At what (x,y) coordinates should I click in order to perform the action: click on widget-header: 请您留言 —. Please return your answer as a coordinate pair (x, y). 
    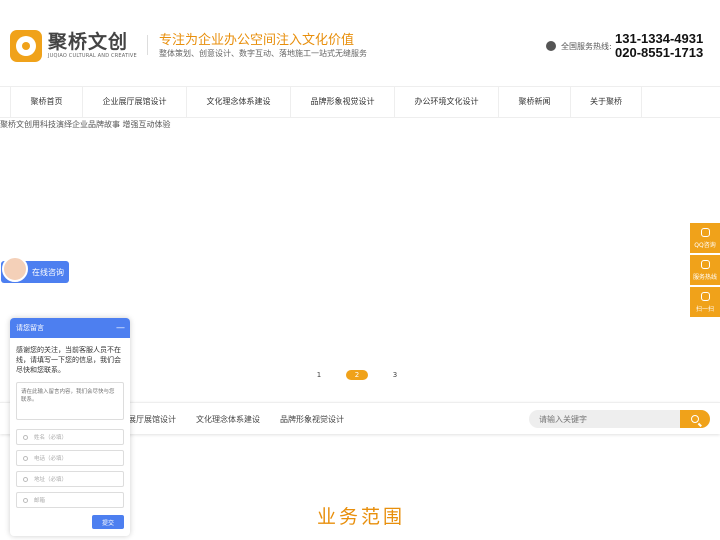
    Looking at the image, I should click on (70, 328).